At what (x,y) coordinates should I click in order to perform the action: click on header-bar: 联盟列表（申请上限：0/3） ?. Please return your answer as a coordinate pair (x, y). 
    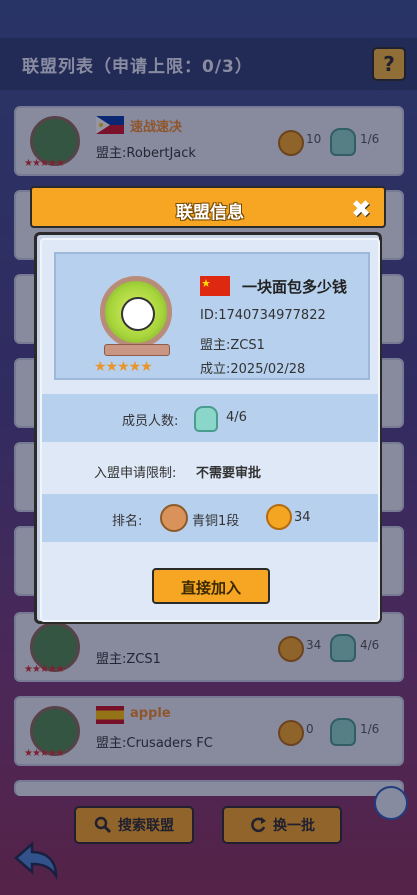
    Looking at the image, I should click on (208, 64).